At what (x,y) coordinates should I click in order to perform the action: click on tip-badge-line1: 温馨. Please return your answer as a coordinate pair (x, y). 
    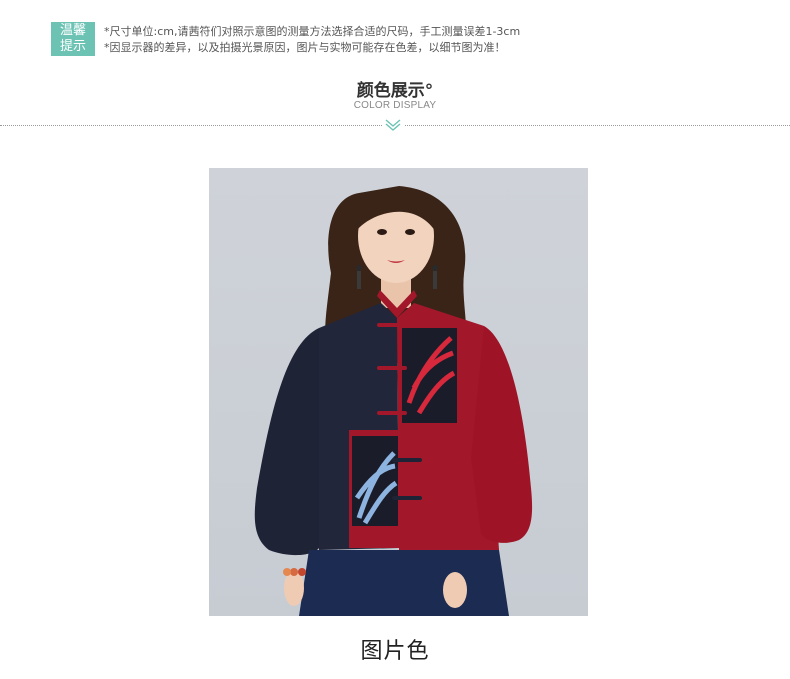
    Looking at the image, I should click on (72, 30).